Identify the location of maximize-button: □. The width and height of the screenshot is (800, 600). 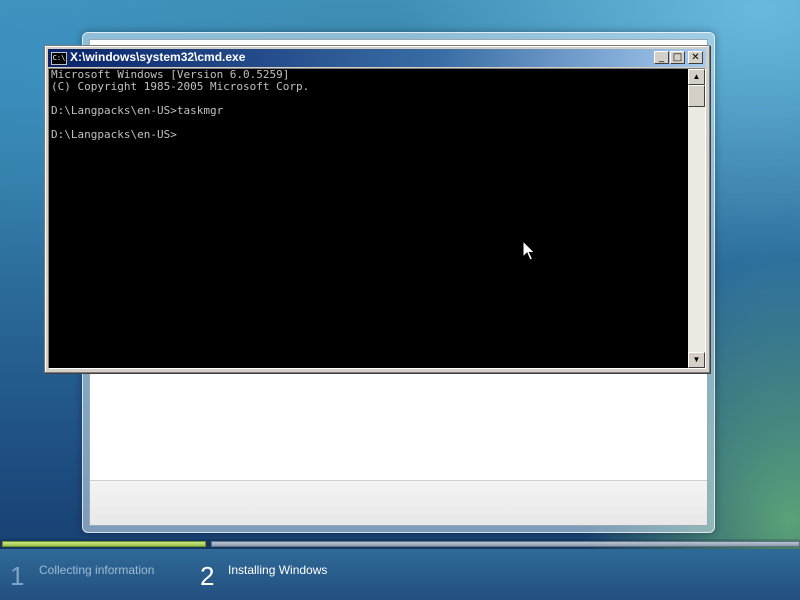
(677, 57).